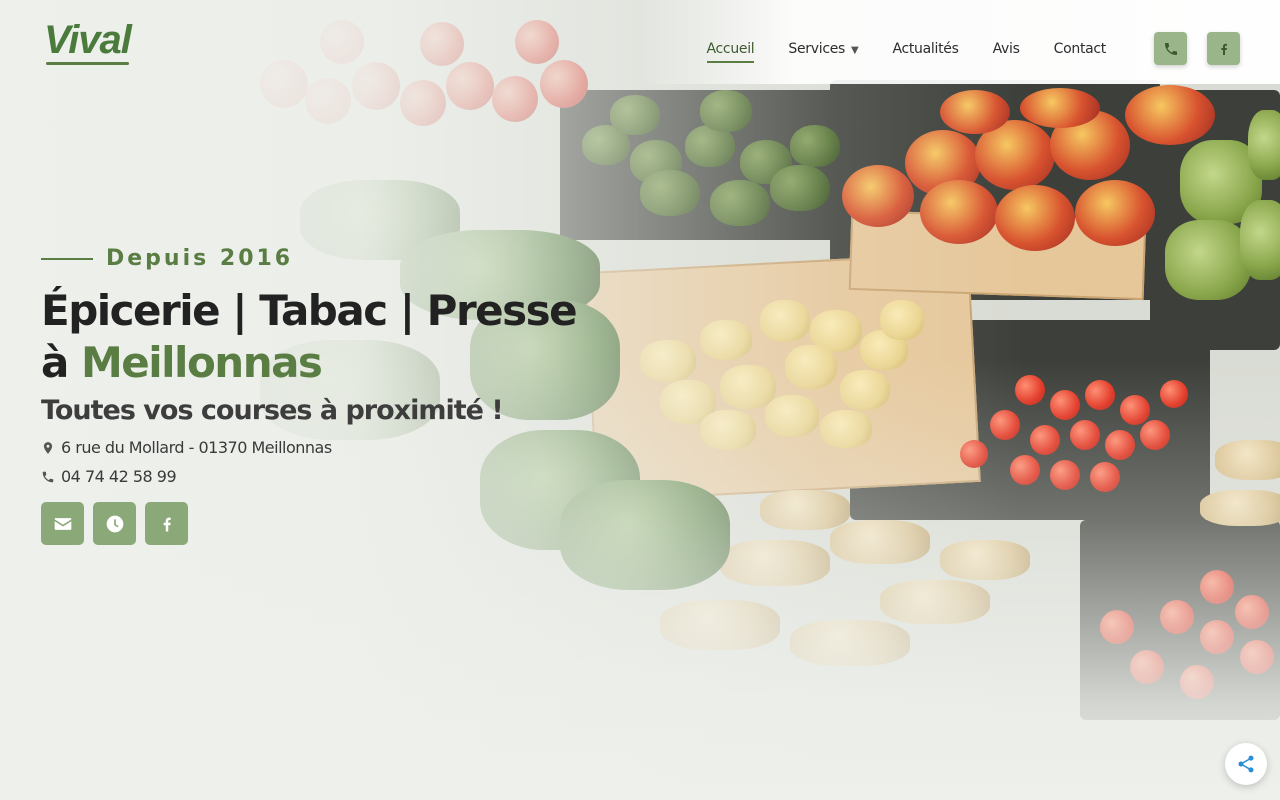 The image size is (1280, 800). What do you see at coordinates (1080, 49) in the screenshot?
I see `nav-item-contact: Contact` at bounding box center [1080, 49].